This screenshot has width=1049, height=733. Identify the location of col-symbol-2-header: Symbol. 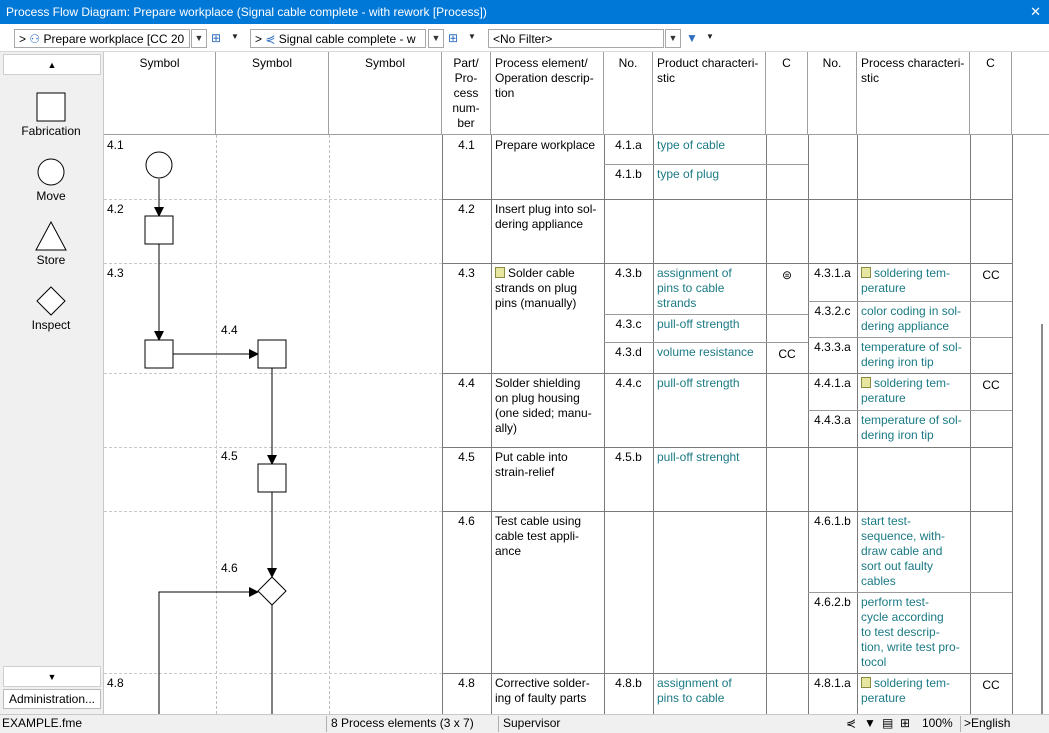
(272, 93).